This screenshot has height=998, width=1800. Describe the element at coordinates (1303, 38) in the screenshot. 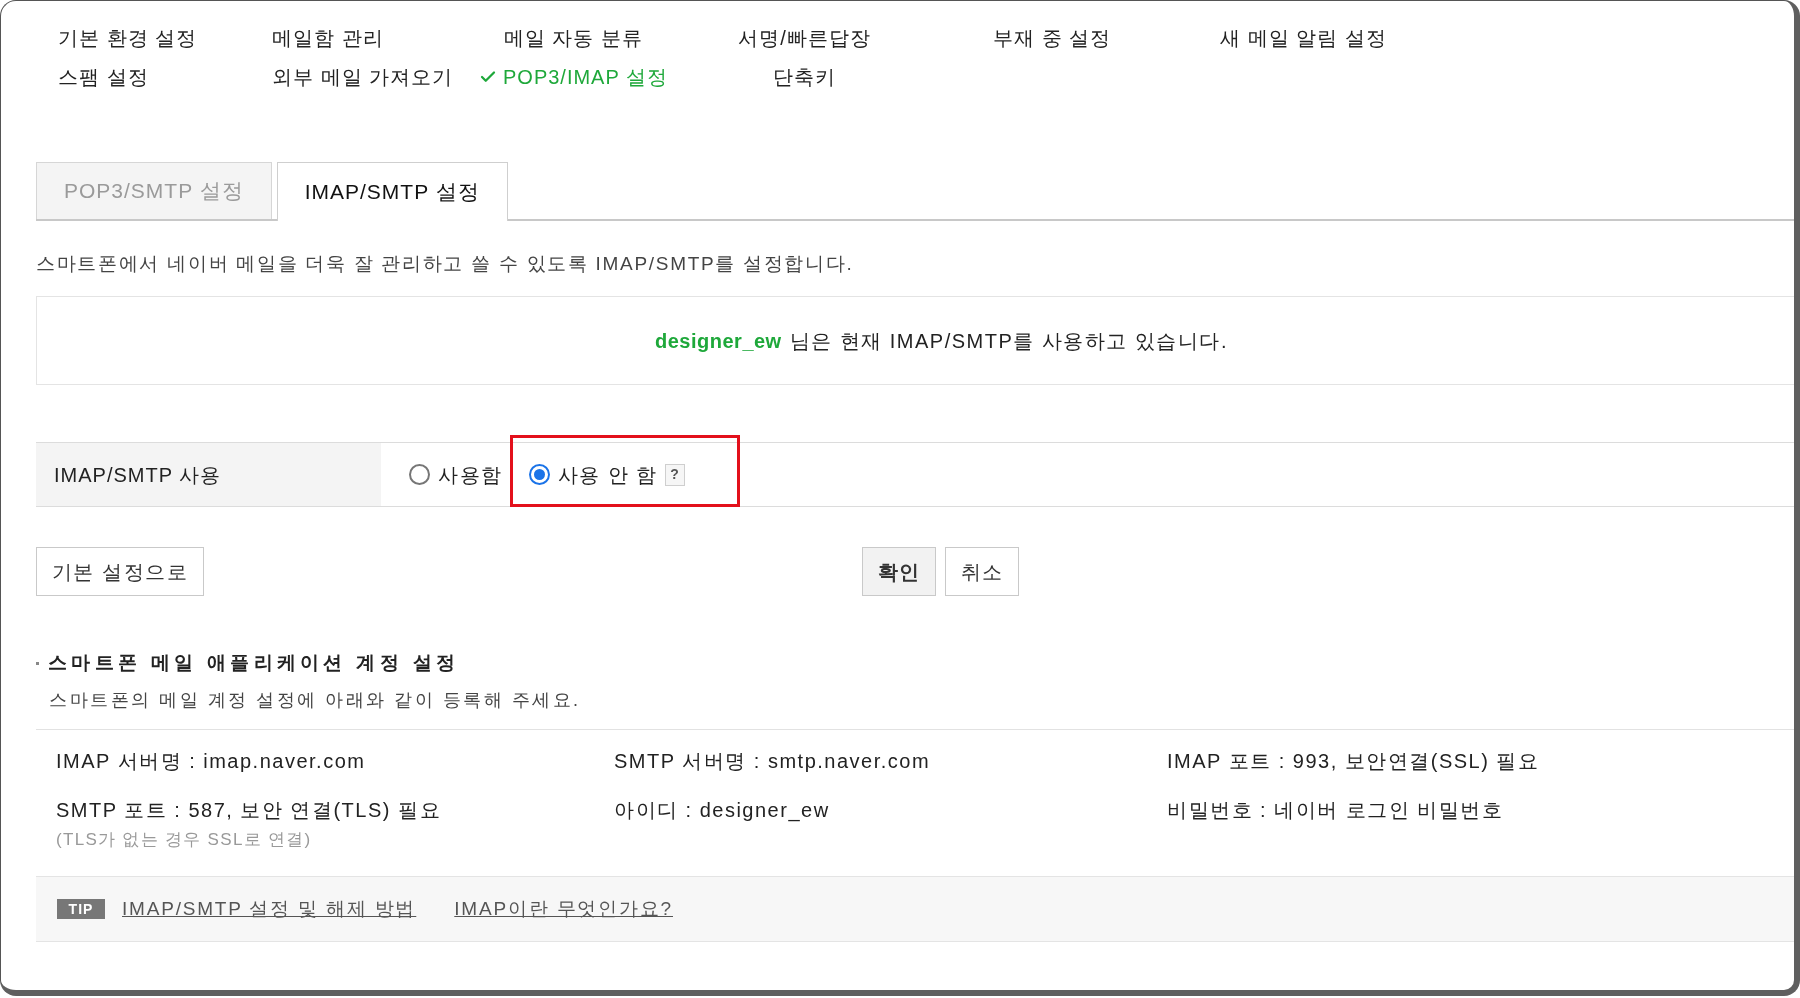

I see `nav-link: 새 메일 알림 설정` at that location.